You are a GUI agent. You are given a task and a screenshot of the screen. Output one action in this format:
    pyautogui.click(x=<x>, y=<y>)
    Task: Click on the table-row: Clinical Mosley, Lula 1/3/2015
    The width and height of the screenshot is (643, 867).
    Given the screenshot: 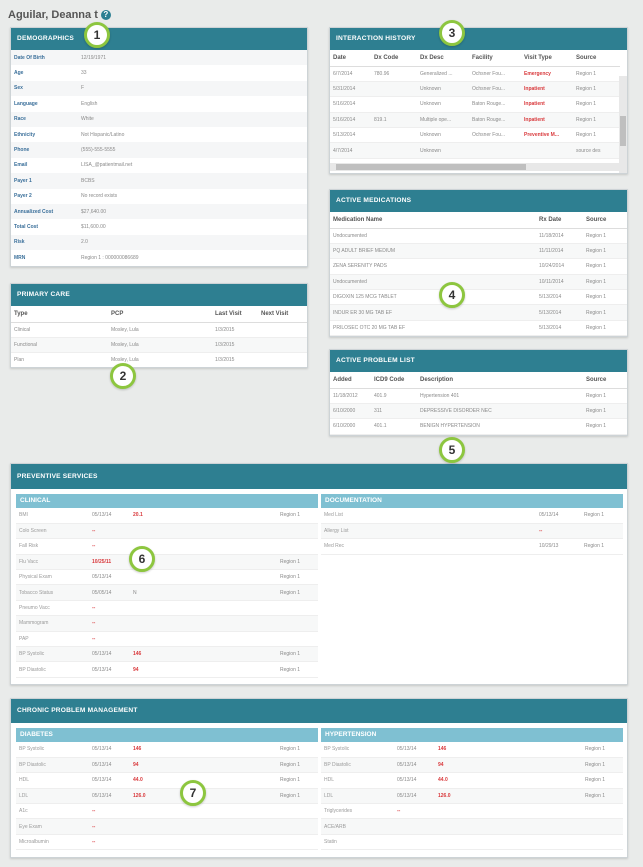 What is the action you would take?
    pyautogui.click(x=159, y=330)
    